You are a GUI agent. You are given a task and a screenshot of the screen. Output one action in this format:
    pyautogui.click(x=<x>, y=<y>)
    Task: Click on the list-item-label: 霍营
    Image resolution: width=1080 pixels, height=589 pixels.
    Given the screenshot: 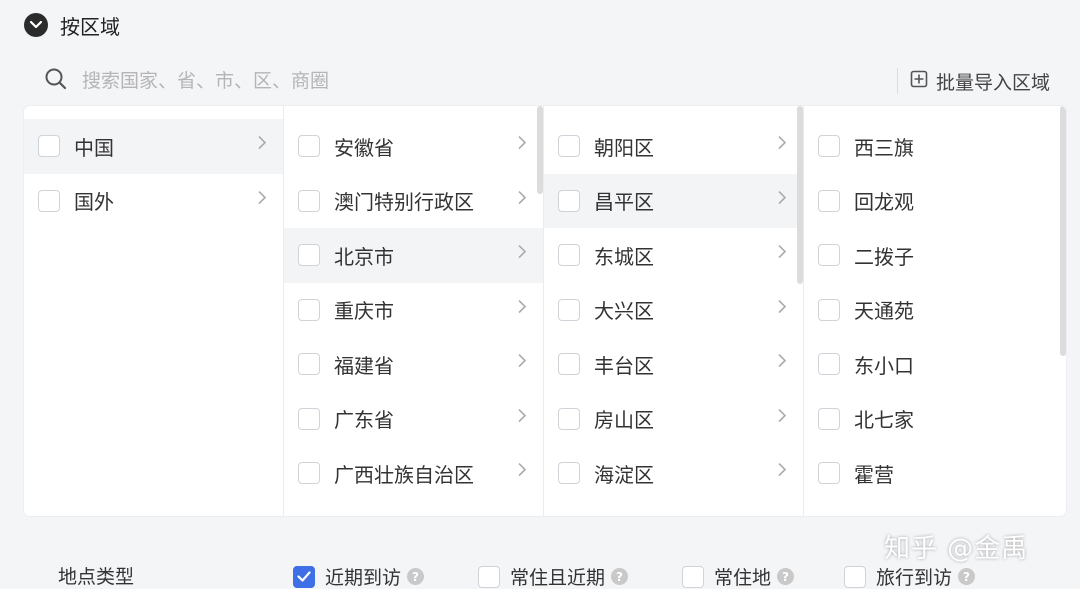 What is the action you would take?
    pyautogui.click(x=874, y=474)
    